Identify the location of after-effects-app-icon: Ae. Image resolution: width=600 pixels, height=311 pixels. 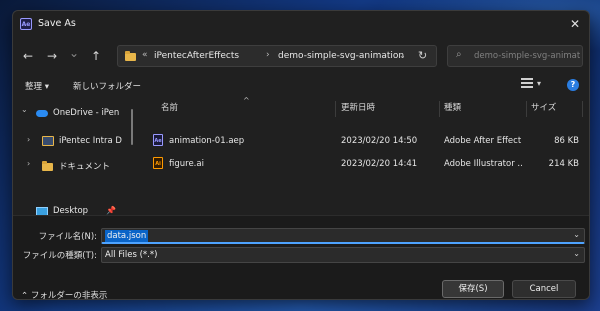
(26, 24).